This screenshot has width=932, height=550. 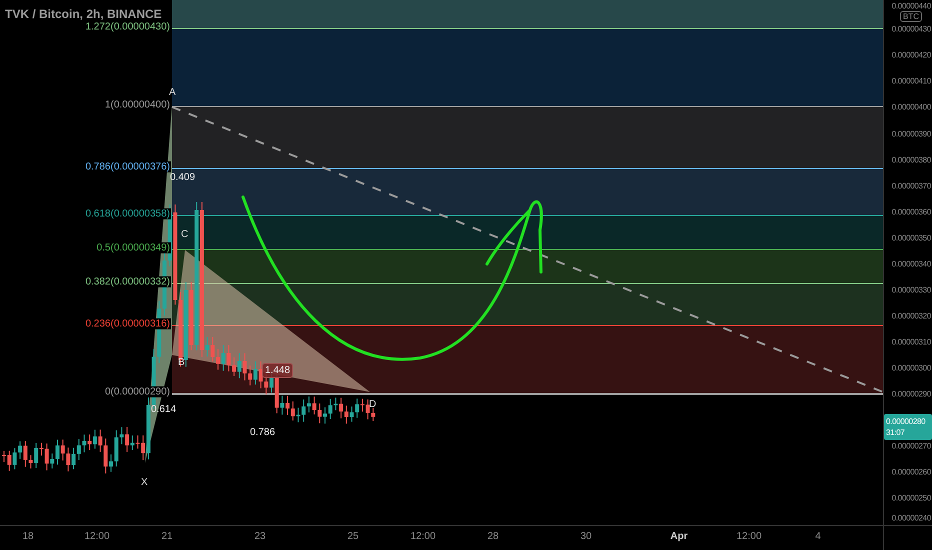 What do you see at coordinates (911, 81) in the screenshot?
I see `price-tick: 0.00000410` at bounding box center [911, 81].